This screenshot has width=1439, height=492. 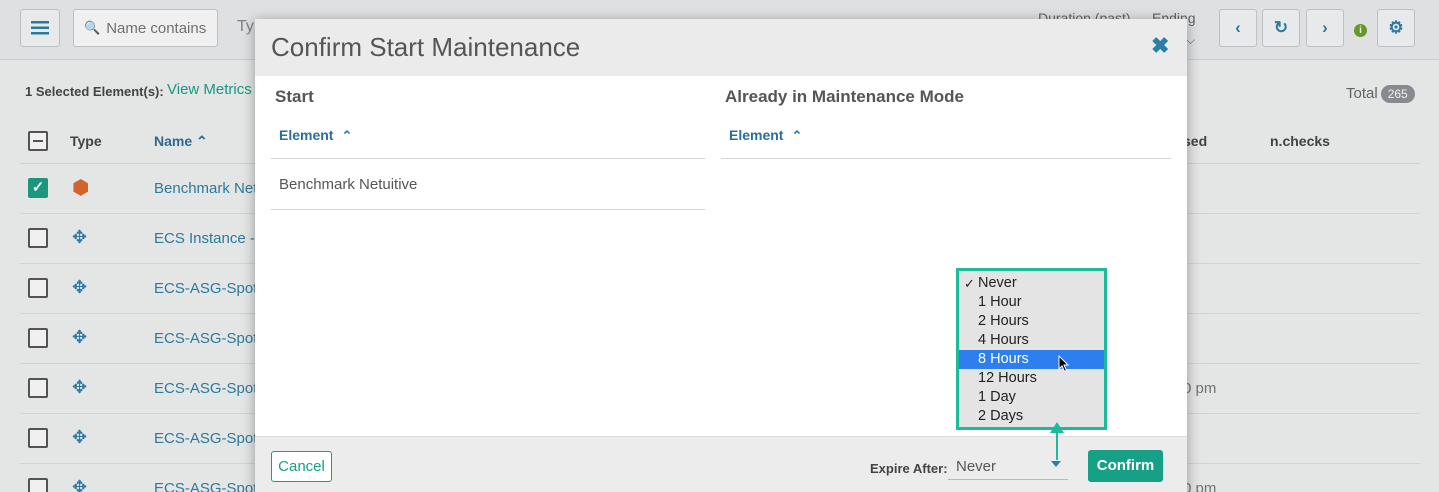 I want to click on close-icon: ✖, so click(x=1160, y=45).